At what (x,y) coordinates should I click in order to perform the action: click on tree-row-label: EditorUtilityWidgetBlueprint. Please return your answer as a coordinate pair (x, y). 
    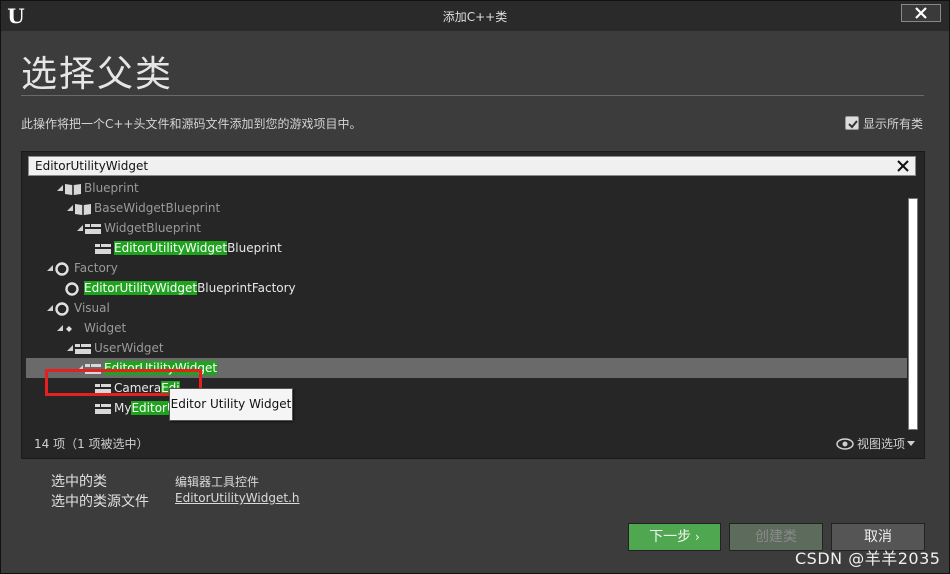
    Looking at the image, I should click on (198, 248).